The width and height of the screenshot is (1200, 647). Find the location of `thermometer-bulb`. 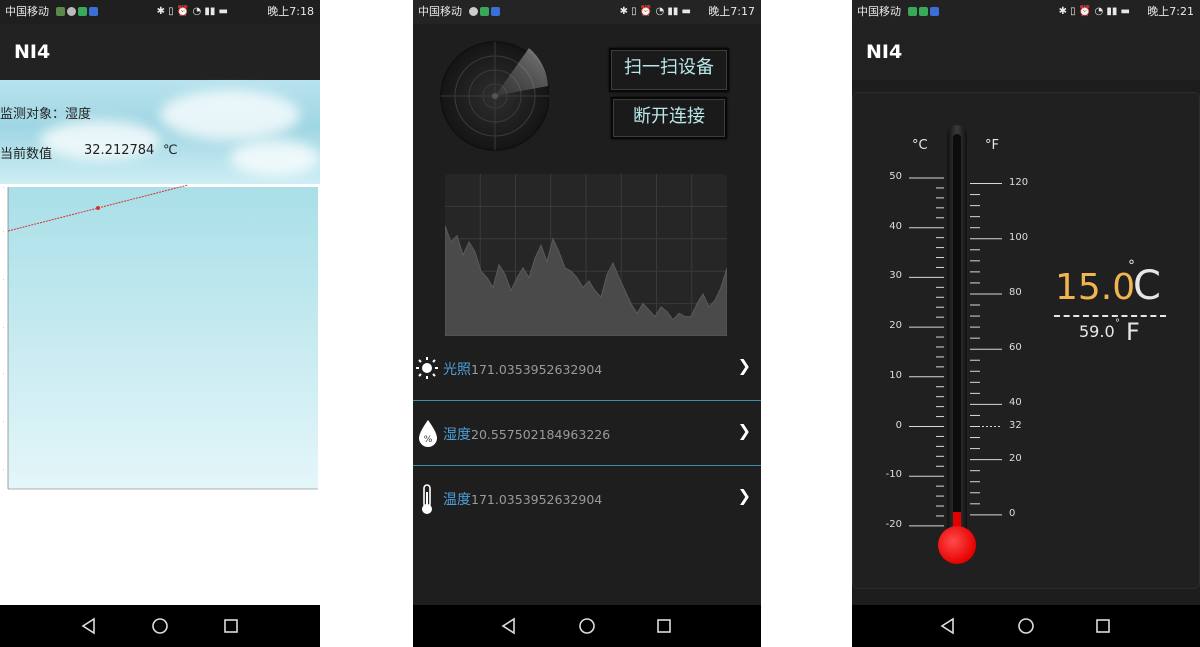

thermometer-bulb is located at coordinates (957, 545).